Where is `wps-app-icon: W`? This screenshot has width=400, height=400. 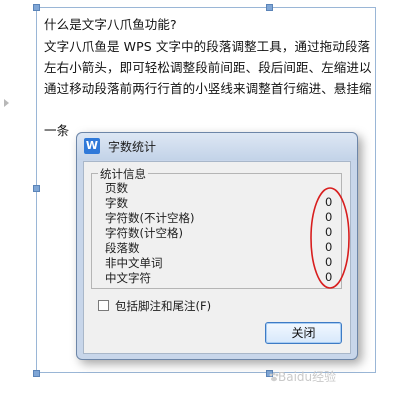 wps-app-icon: W is located at coordinates (92, 146).